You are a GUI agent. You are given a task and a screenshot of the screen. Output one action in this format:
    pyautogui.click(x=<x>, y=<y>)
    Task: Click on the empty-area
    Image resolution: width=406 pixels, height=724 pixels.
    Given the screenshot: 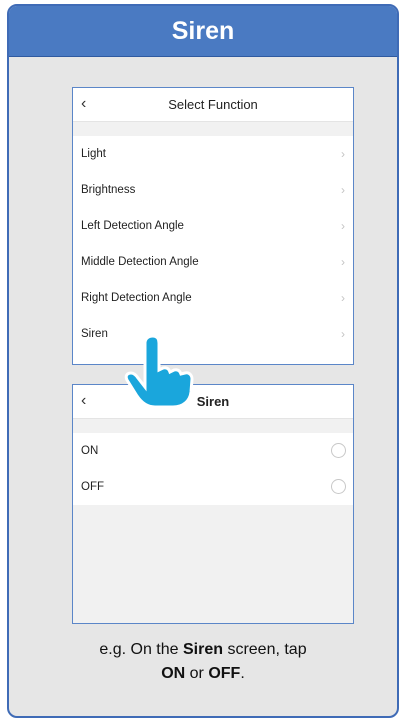 What is the action you would take?
    pyautogui.click(x=213, y=564)
    